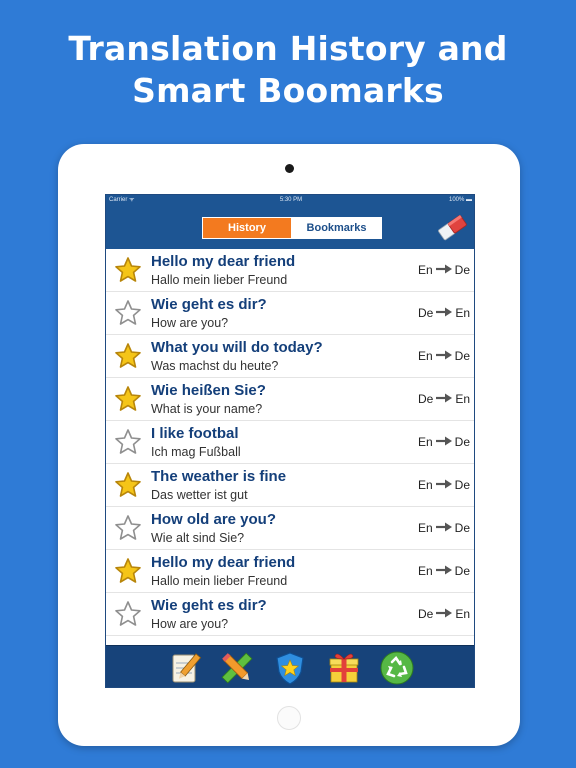  I want to click on bottom-toolbar, so click(290, 666).